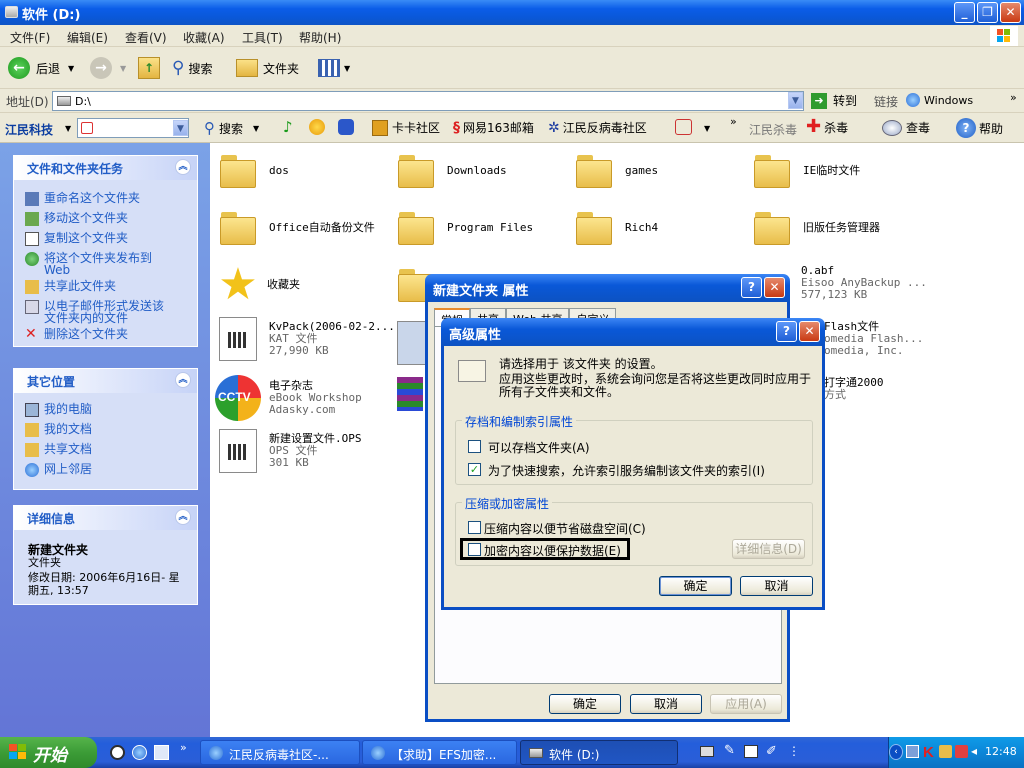 The image size is (1024, 768). What do you see at coordinates (616, 228) in the screenshot?
I see `folder-item: Rich4` at bounding box center [616, 228].